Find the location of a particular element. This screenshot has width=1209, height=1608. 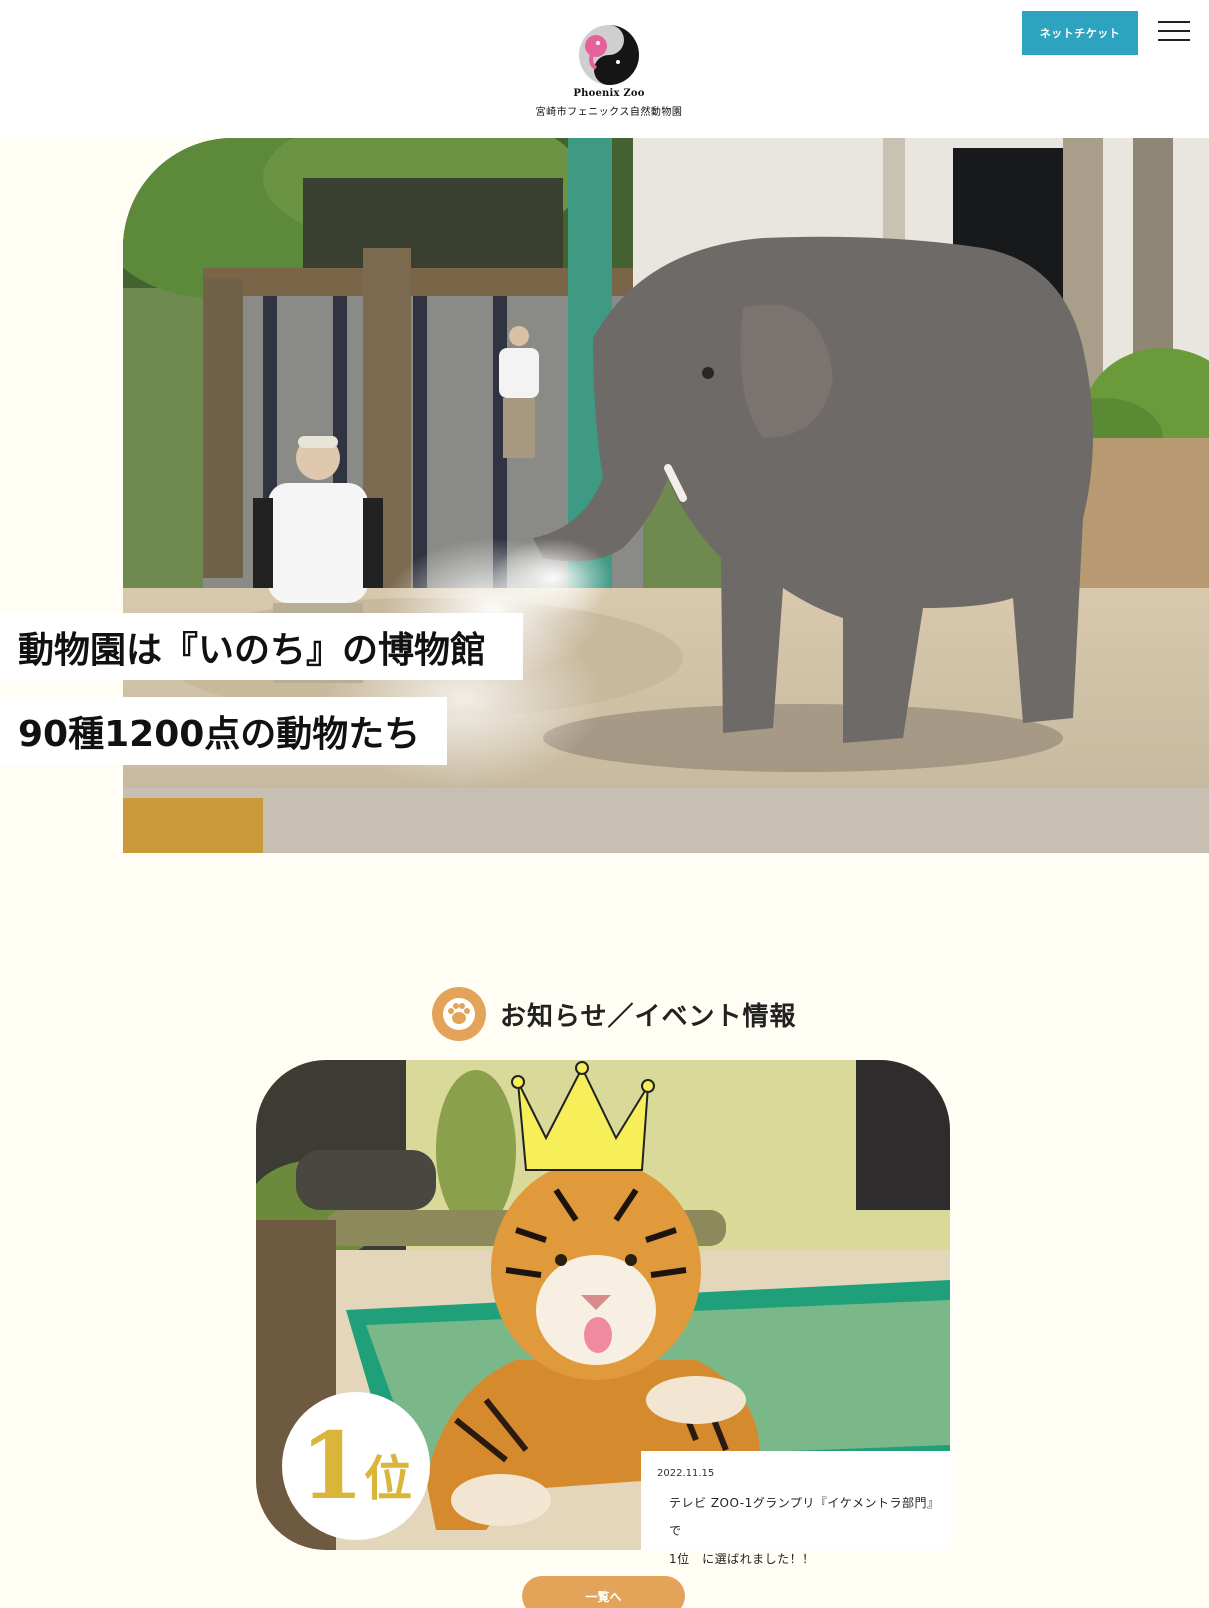

paw-icon is located at coordinates (459, 1014).